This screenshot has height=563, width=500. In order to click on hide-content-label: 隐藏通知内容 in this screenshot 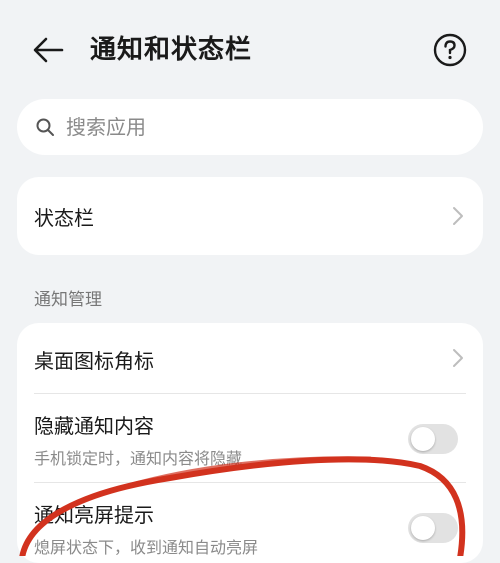, I will do `click(94, 426)`.